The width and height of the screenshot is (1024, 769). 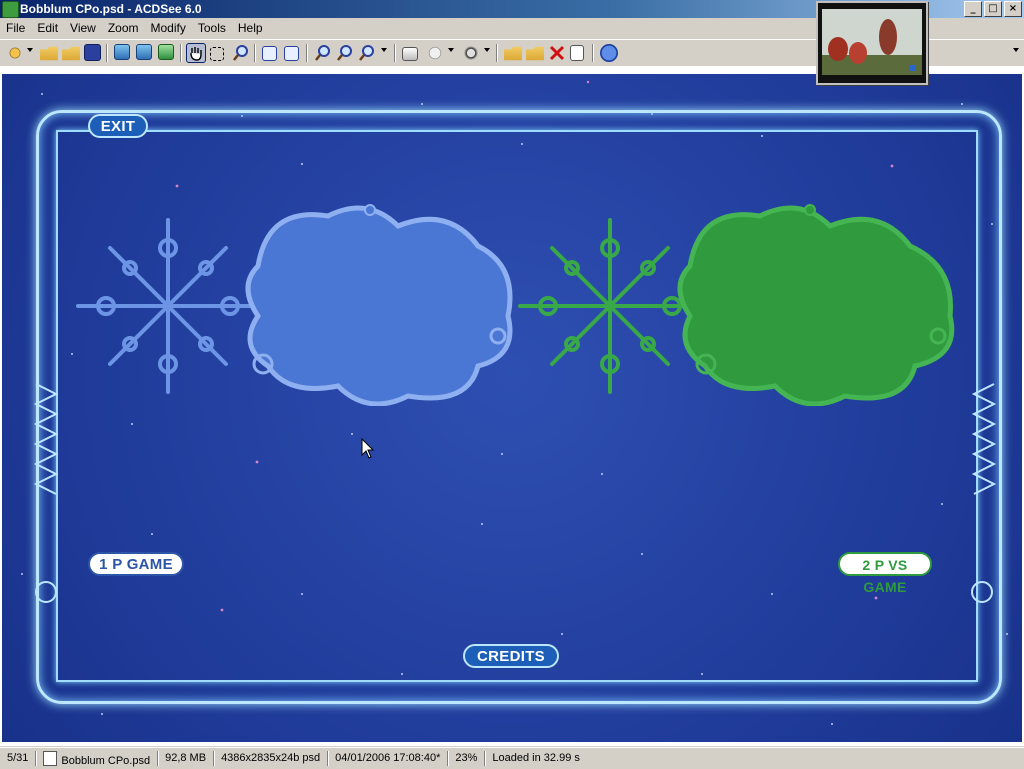 What do you see at coordinates (49, 53) in the screenshot?
I see `open-folder-icon` at bounding box center [49, 53].